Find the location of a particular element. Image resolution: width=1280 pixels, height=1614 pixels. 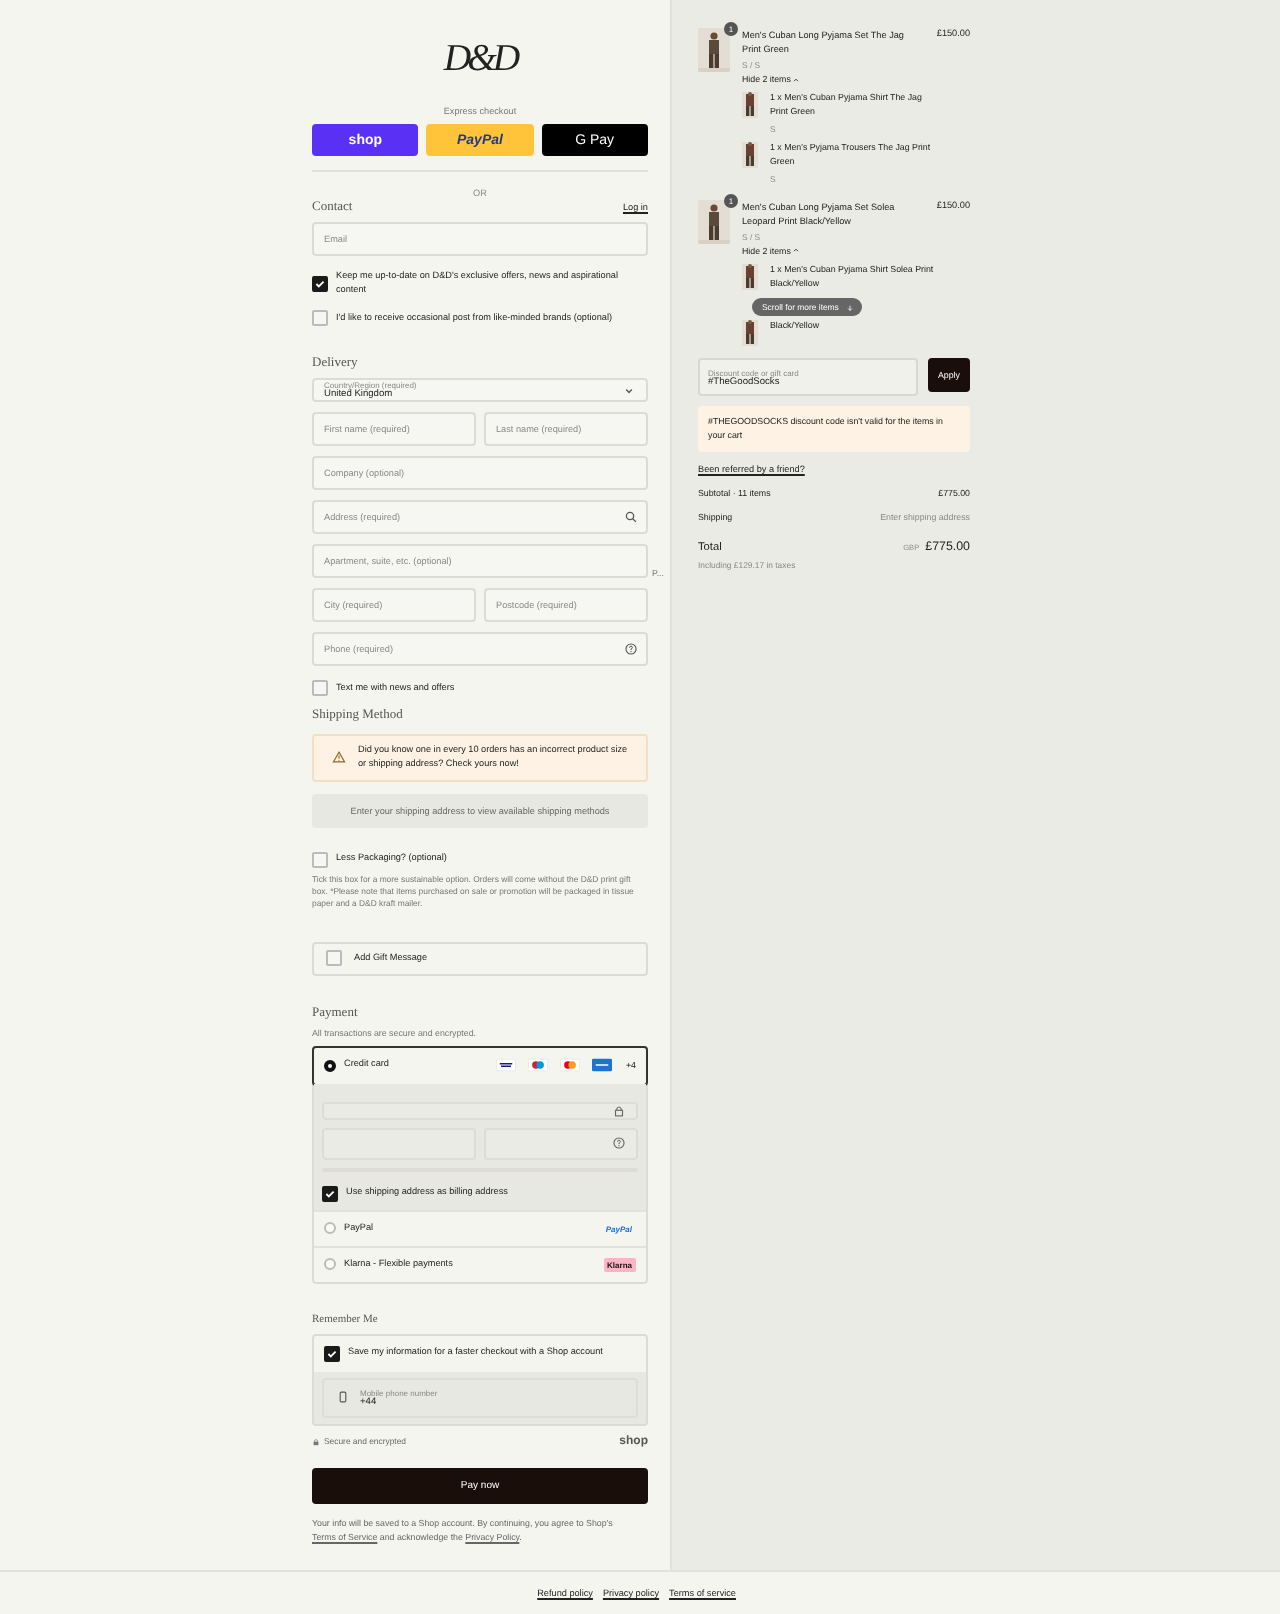

security-code-field is located at coordinates (561, 1143).